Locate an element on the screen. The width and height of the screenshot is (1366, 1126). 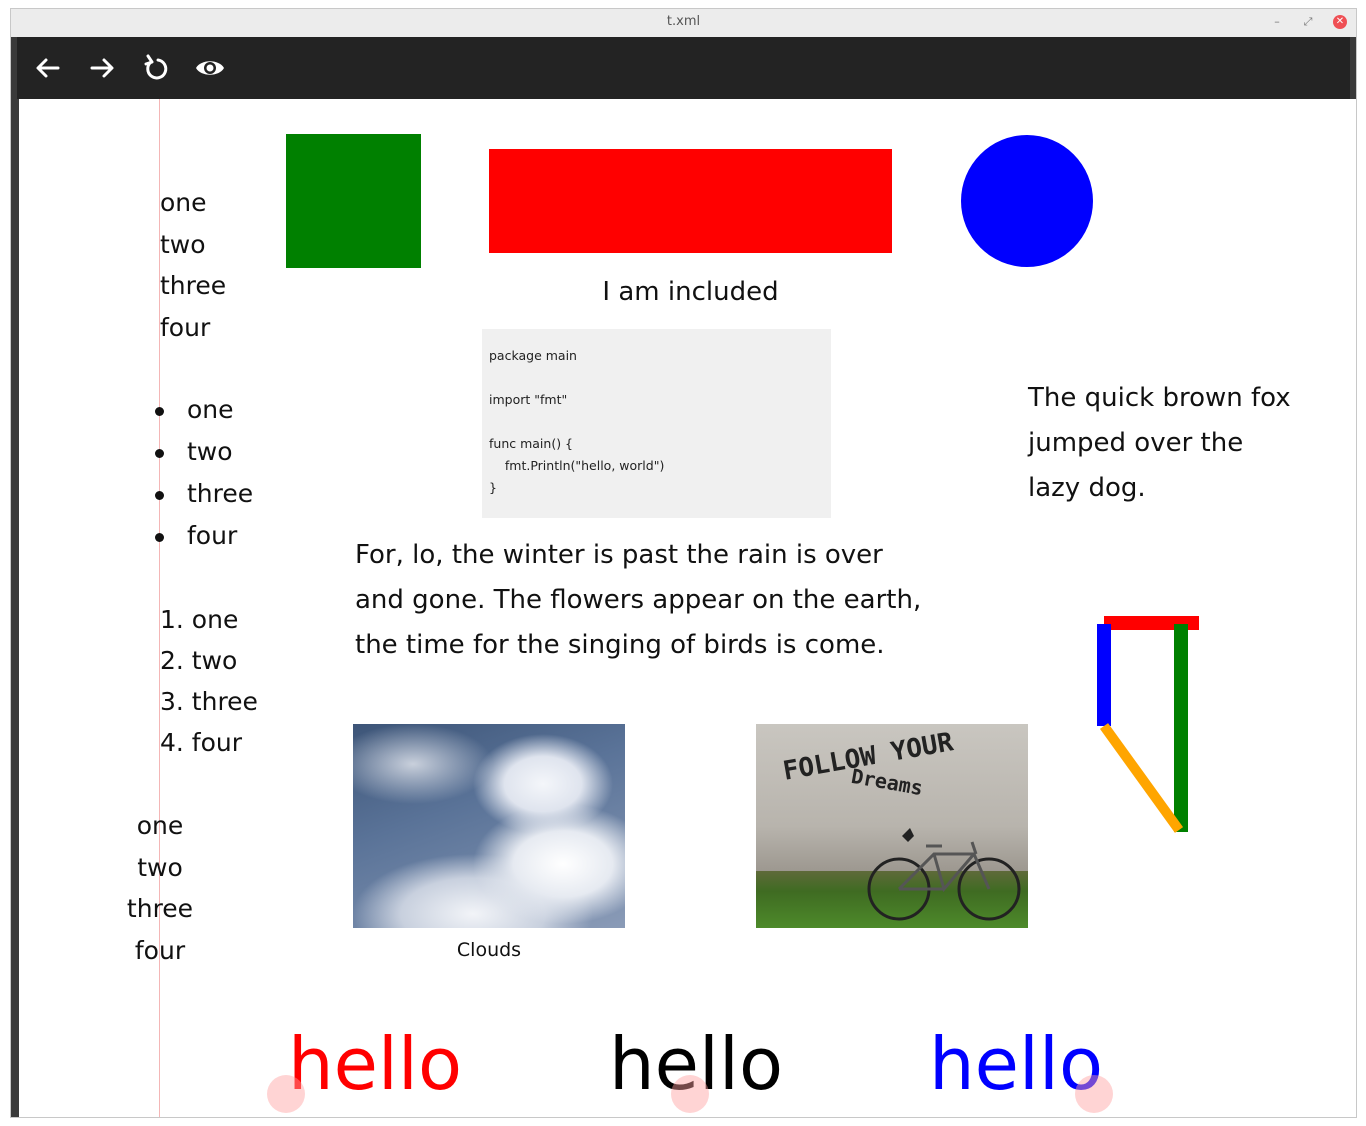
blue-circle is located at coordinates (1027, 201).